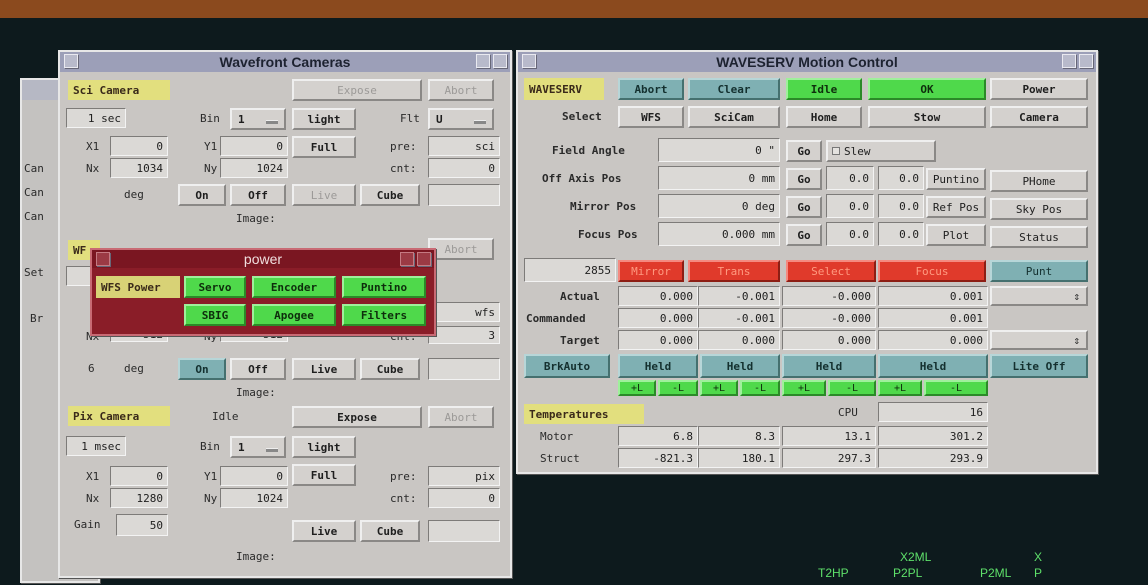  I want to click on pix-gain-field: 50, so click(142, 525).